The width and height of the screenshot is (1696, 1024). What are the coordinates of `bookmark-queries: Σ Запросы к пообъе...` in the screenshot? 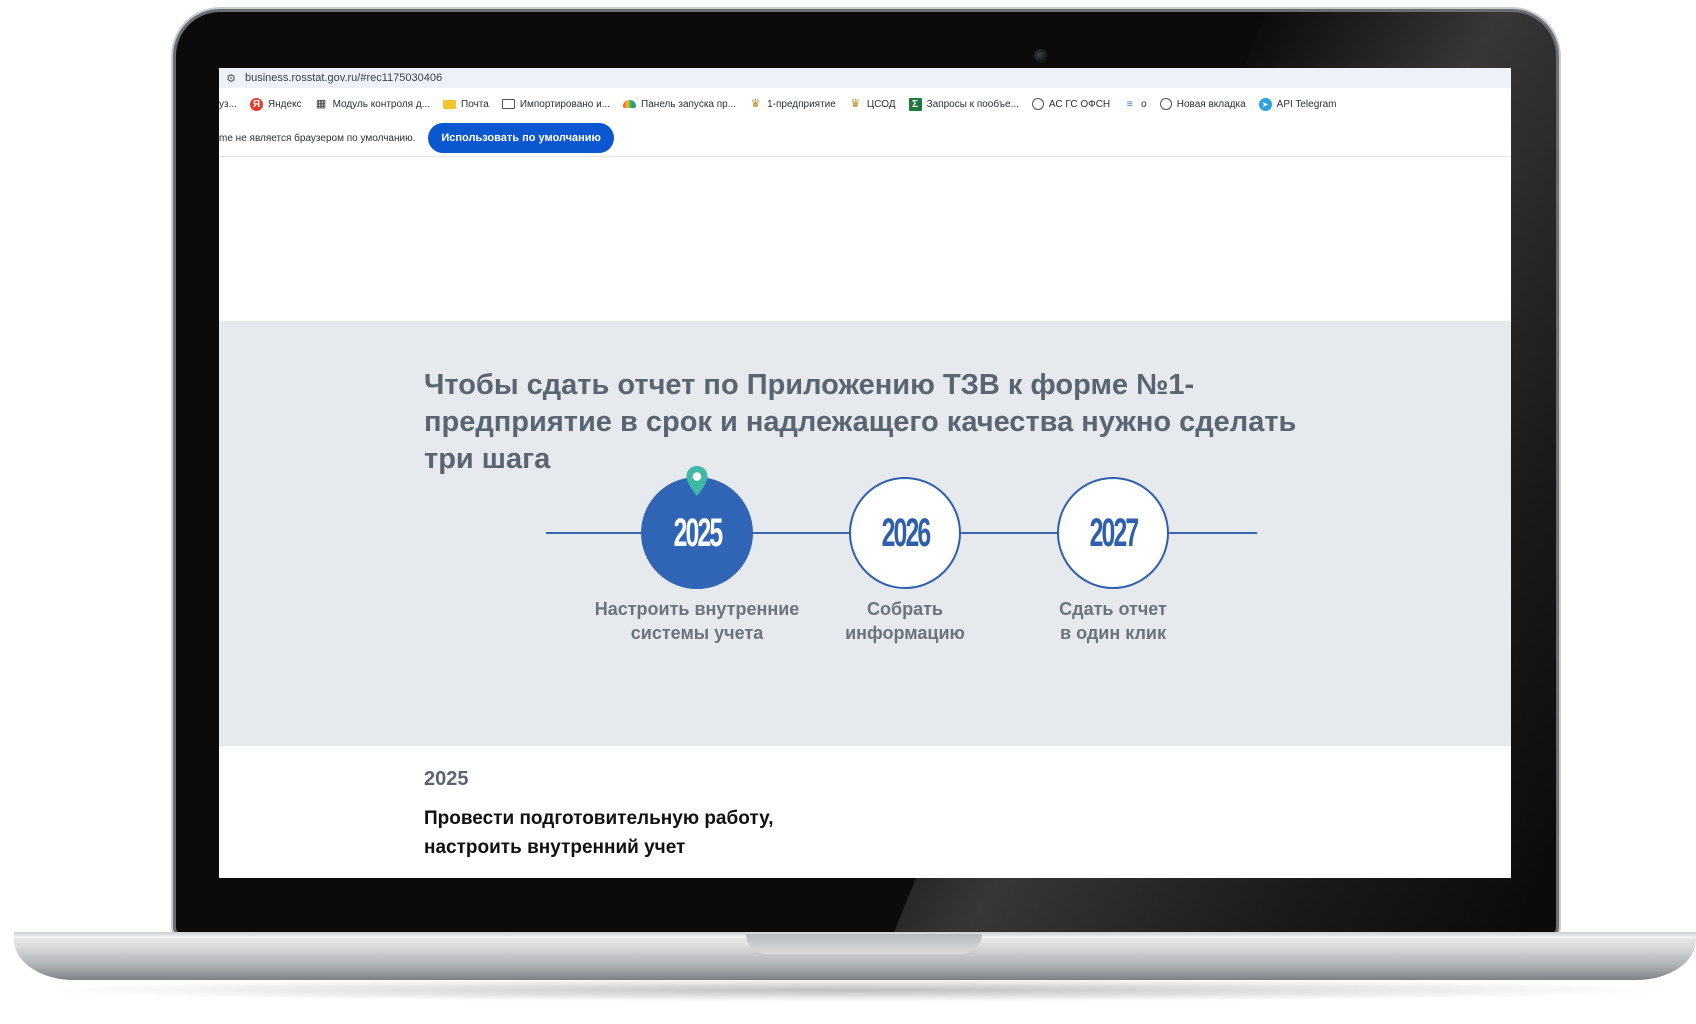 It's located at (963, 104).